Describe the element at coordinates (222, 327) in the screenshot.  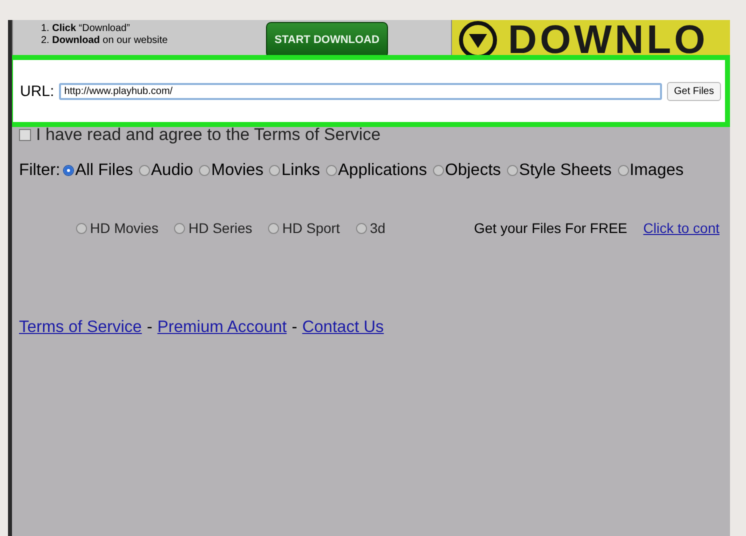
I see `footer-link: Premium Account` at that location.